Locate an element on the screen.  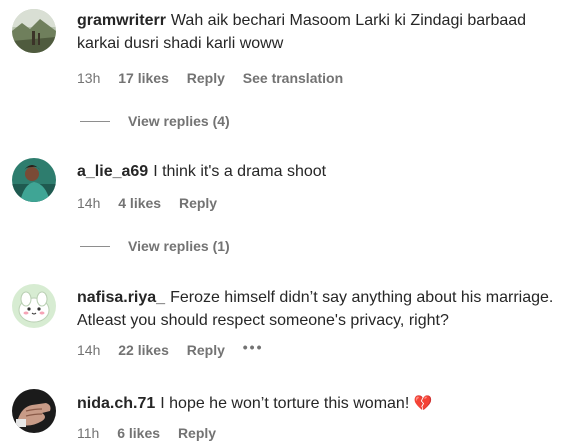
comment-meta: 14h 4 likes Reply is located at coordinates (154, 203).